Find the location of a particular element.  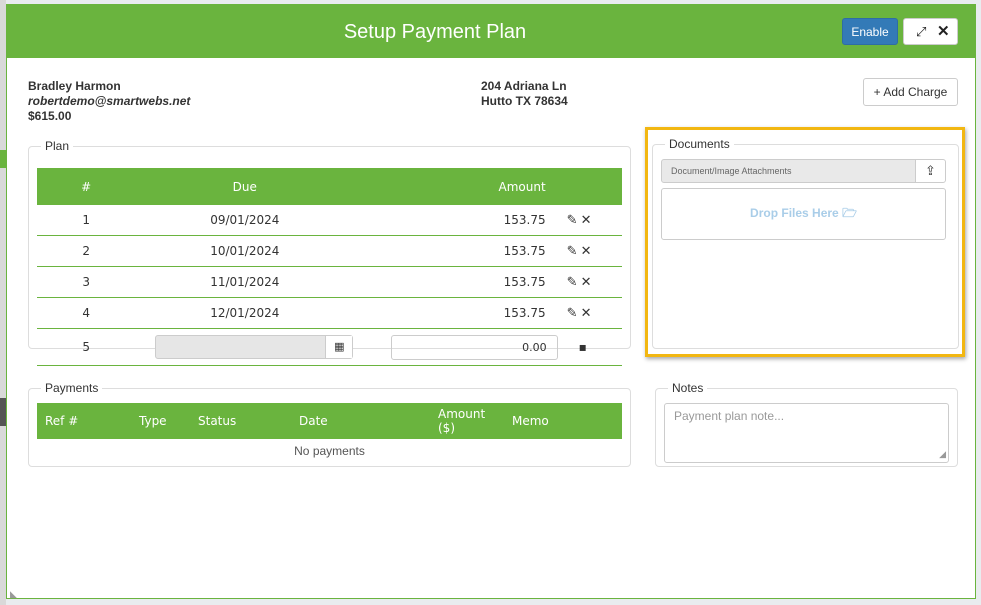

col-amount: Amount ($) is located at coordinates (467, 421).